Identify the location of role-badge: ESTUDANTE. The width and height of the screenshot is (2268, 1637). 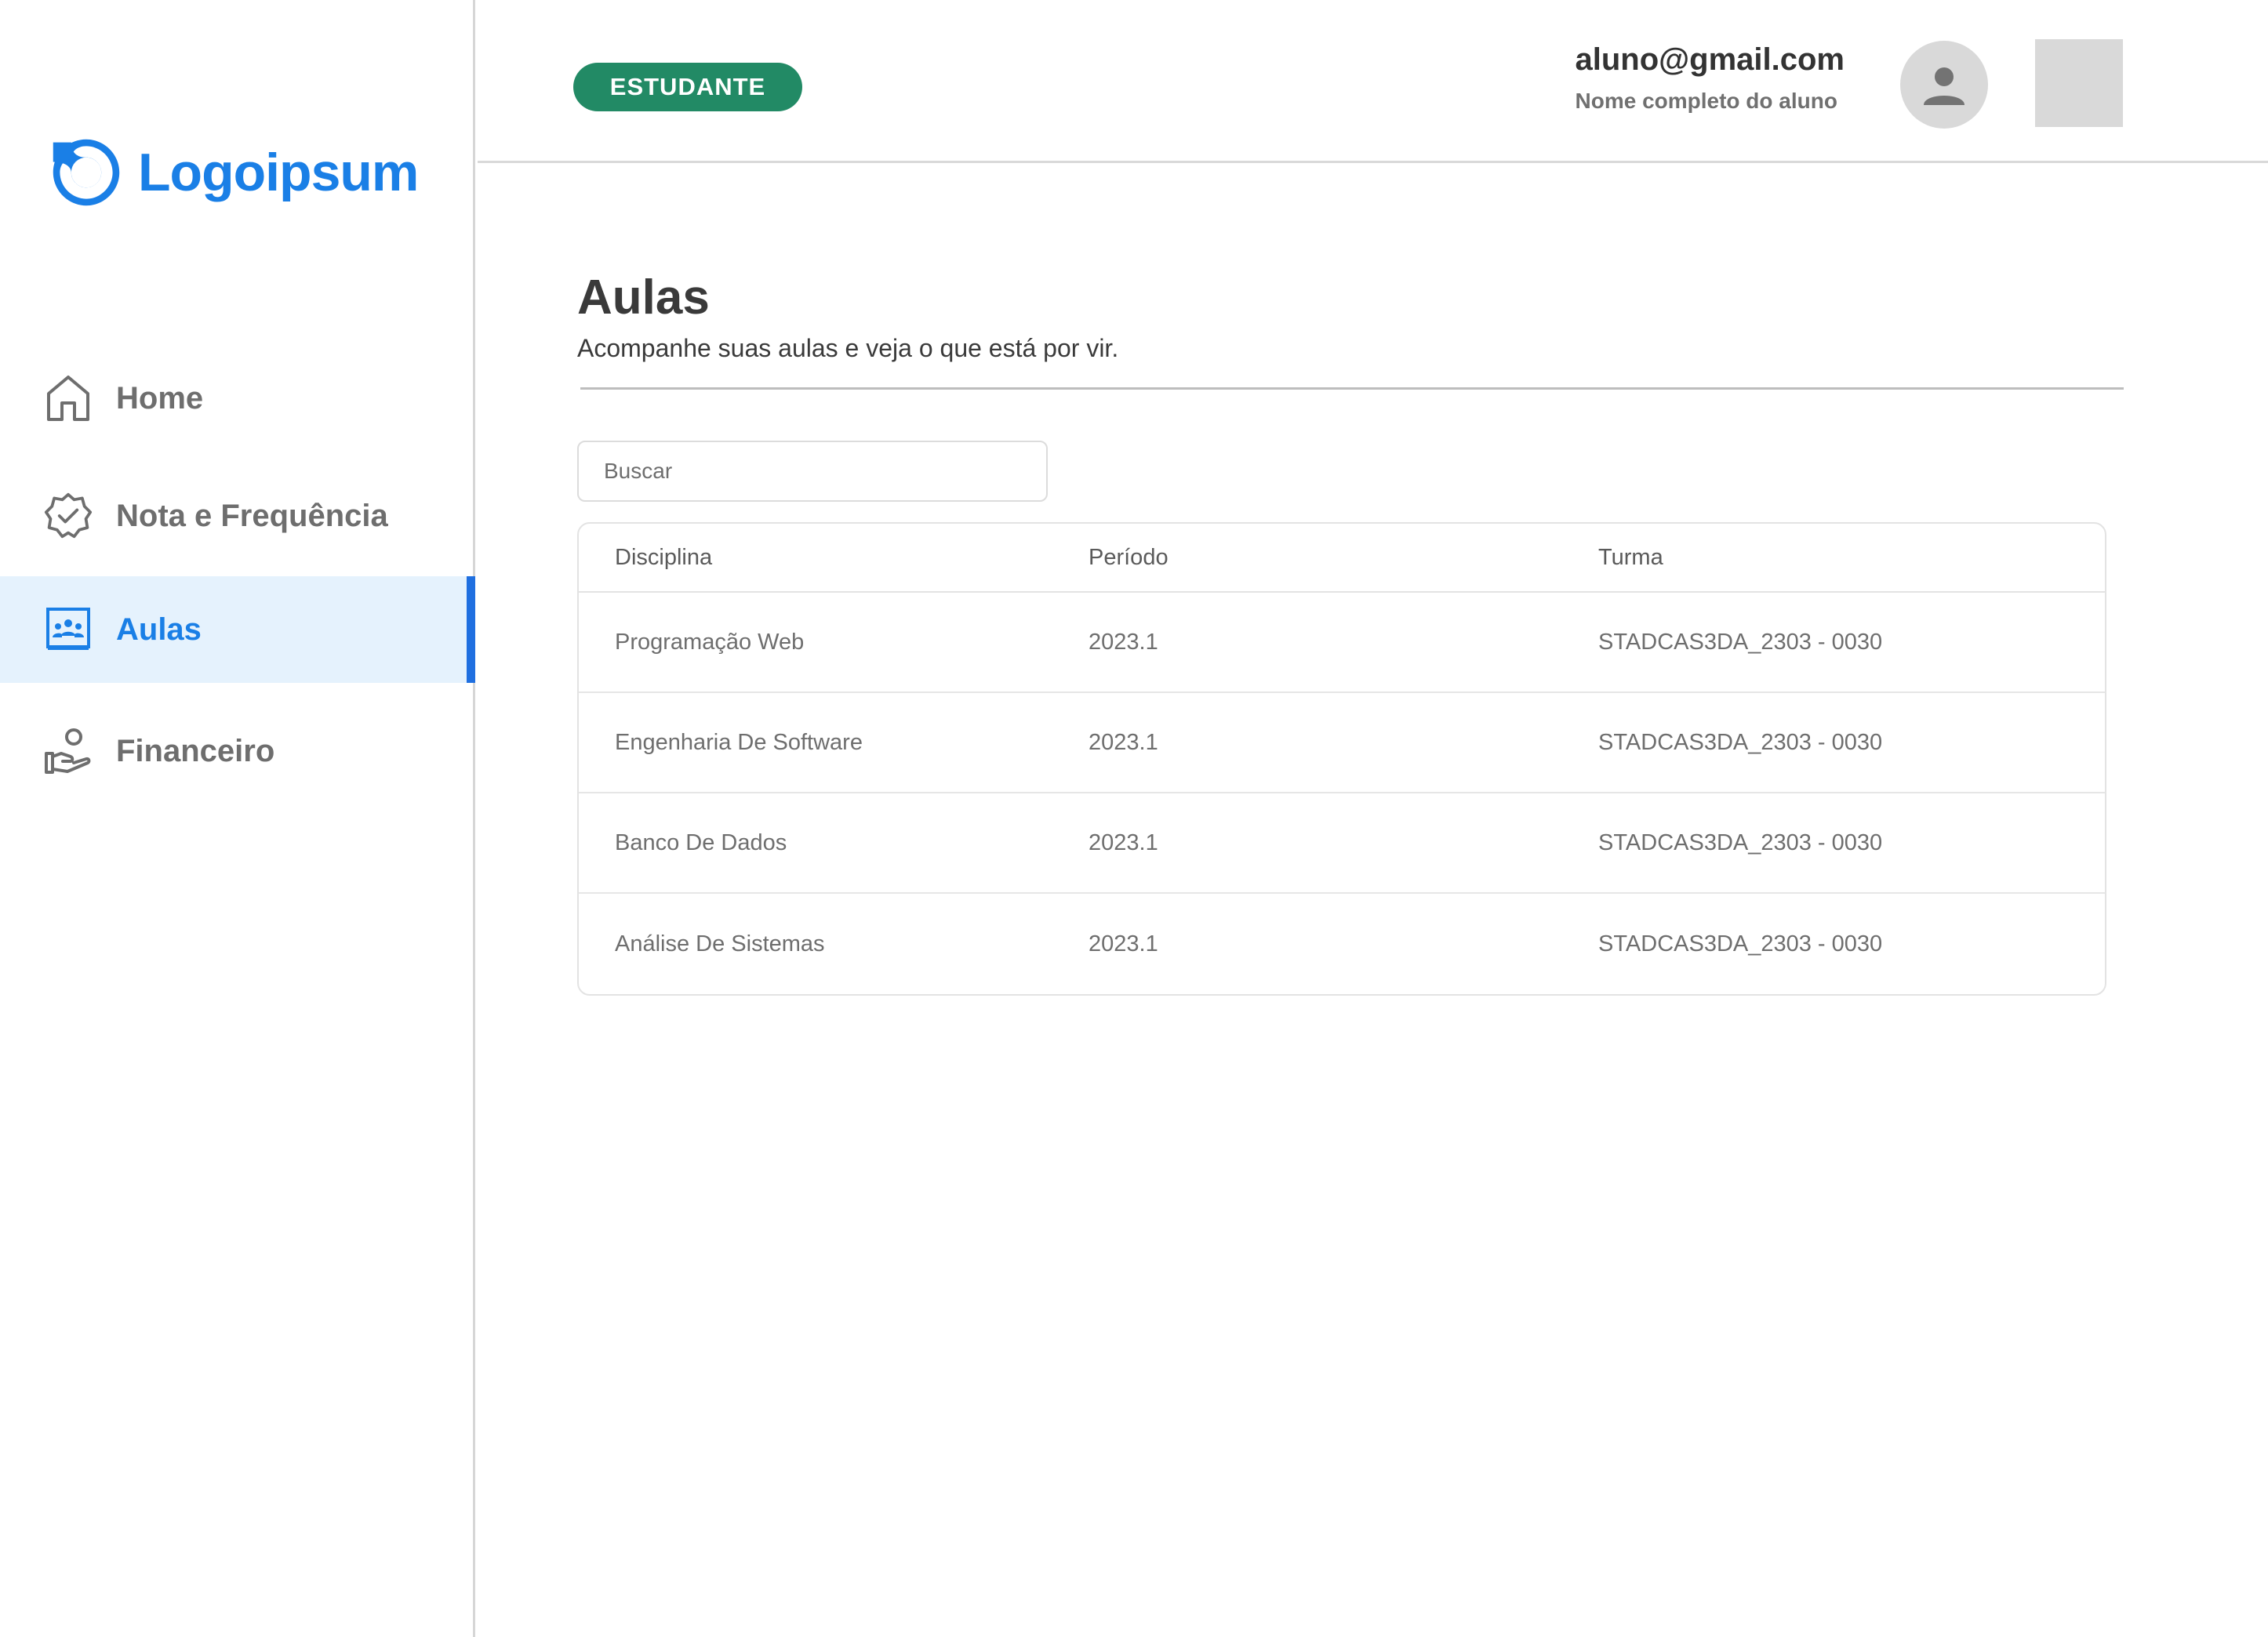
(687, 87).